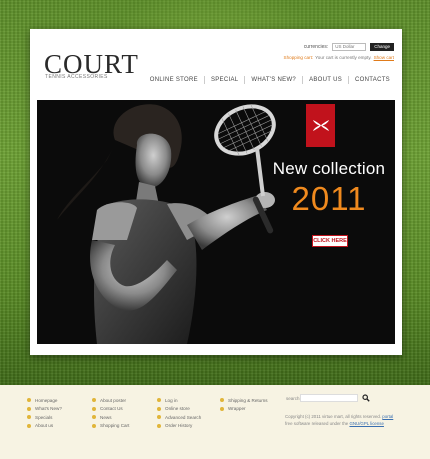 The width and height of the screenshot is (430, 459). Describe the element at coordinates (372, 80) in the screenshot. I see `nav-contacts: CONTACTS` at that location.